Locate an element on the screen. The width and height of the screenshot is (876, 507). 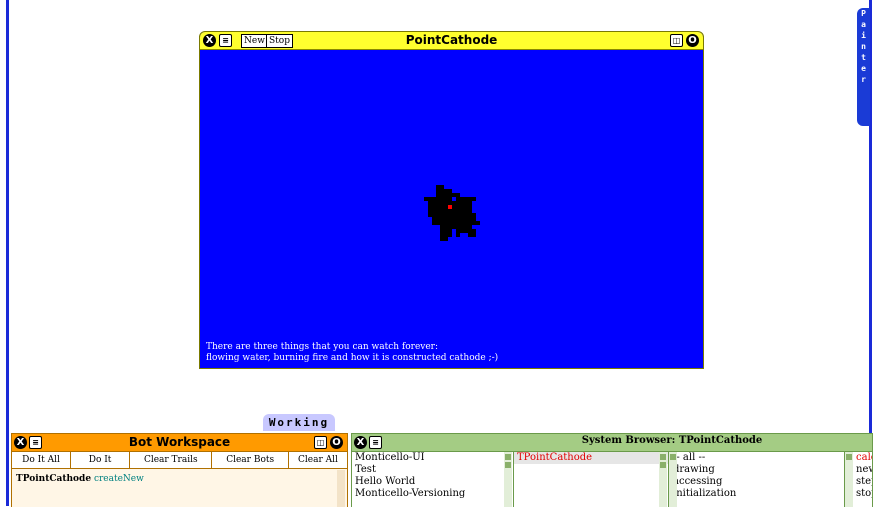
method-scrollbar is located at coordinates (849, 479).